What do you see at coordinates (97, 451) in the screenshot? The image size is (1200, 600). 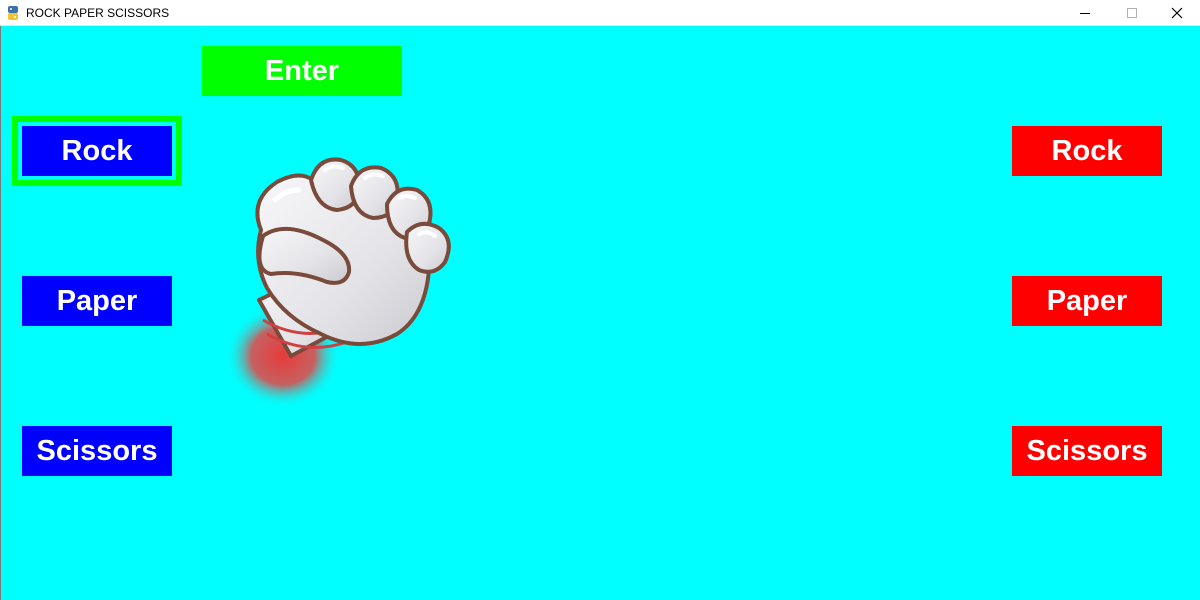 I see `player-scissors-button: Scissors` at bounding box center [97, 451].